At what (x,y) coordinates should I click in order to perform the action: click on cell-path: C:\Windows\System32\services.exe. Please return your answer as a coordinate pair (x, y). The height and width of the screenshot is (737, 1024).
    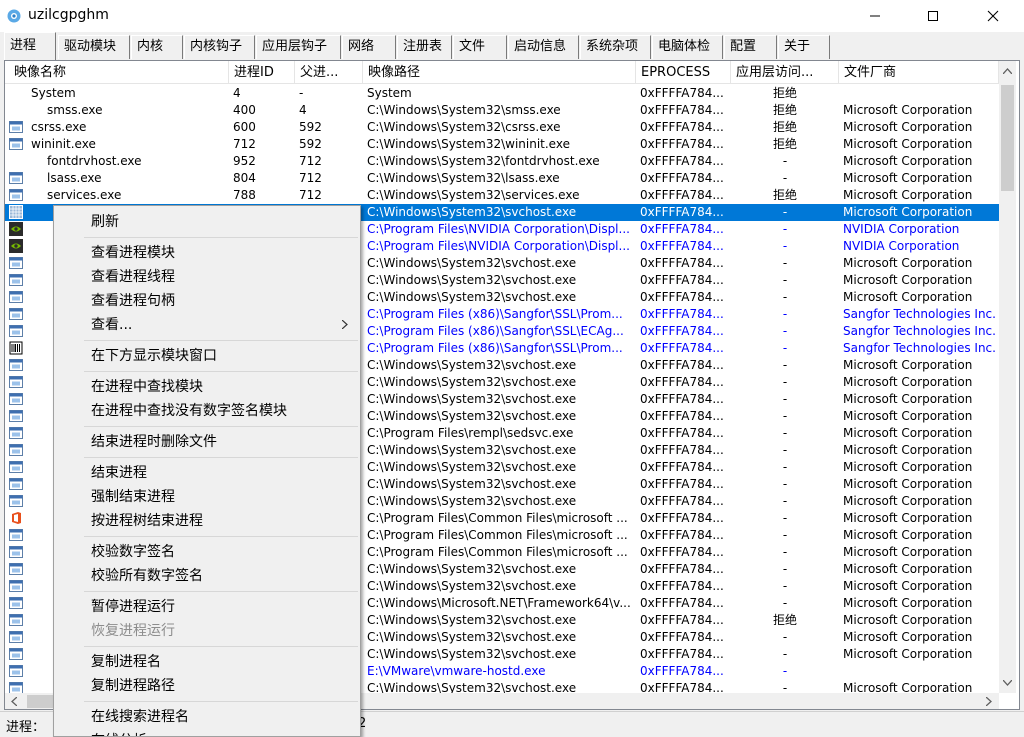
    Looking at the image, I should click on (473, 195).